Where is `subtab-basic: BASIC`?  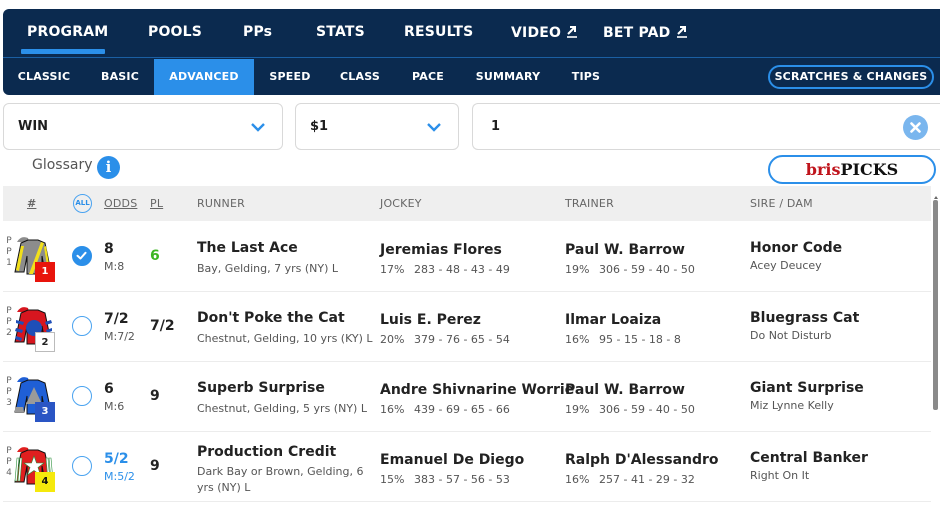
subtab-basic: BASIC is located at coordinates (120, 77).